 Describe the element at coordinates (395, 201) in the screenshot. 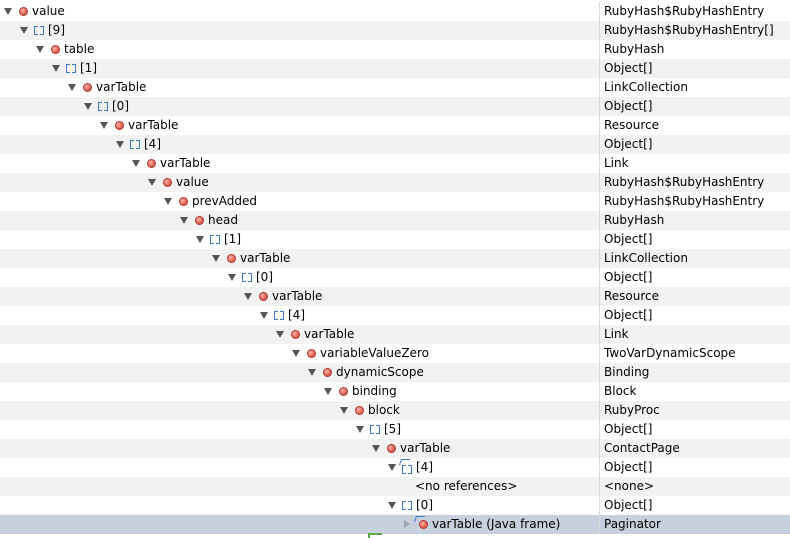

I see `tree-row: prevAdded RubyHash$RubyHashEntry` at that location.